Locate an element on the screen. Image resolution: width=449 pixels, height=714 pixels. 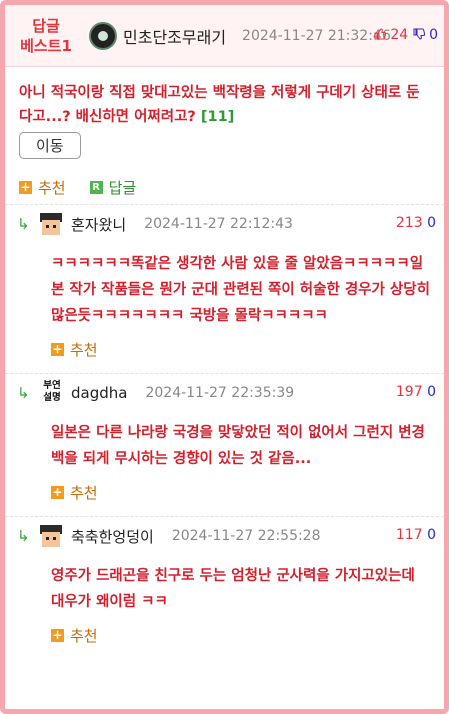
reply-header: ↳ 혼자왔니 2024-11-27 22:12:43 213 0 is located at coordinates (224, 224).